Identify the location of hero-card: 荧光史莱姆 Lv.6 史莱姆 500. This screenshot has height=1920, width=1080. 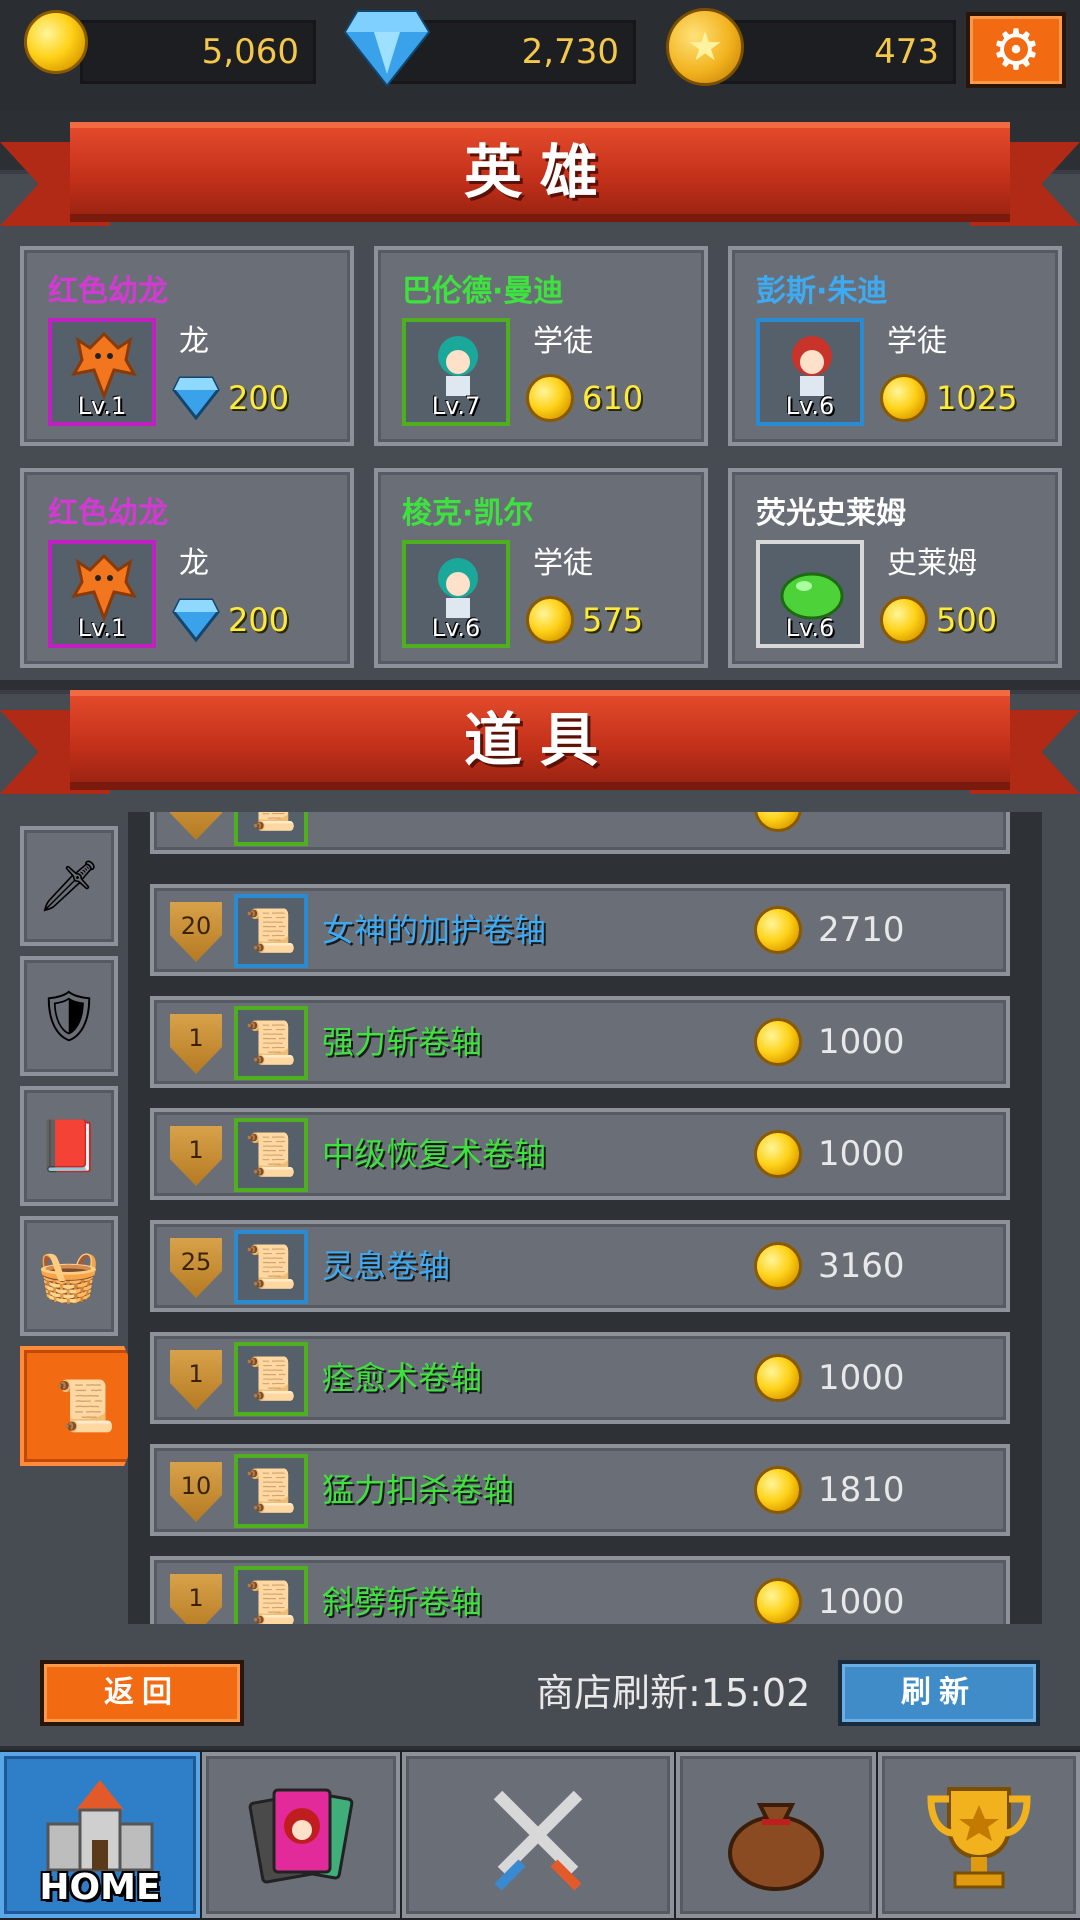
(895, 568).